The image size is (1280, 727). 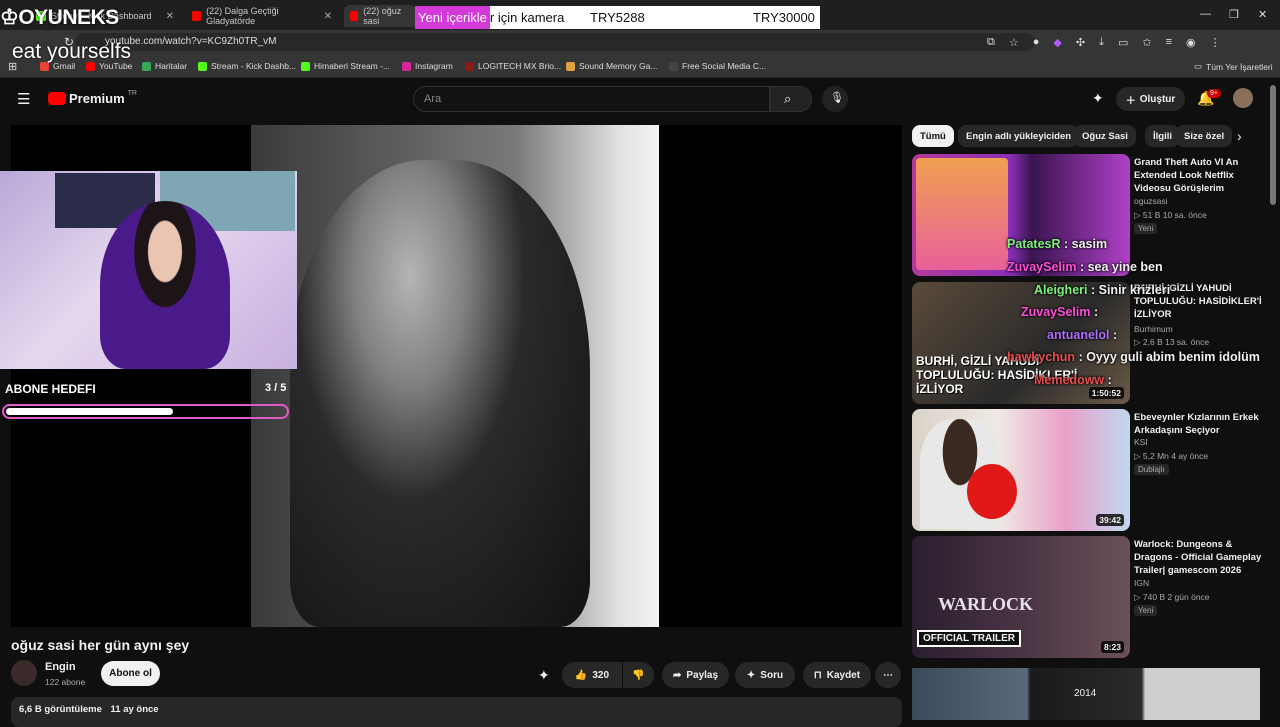 I want to click on overlay-caption: eat yourselfs, so click(x=72, y=51).